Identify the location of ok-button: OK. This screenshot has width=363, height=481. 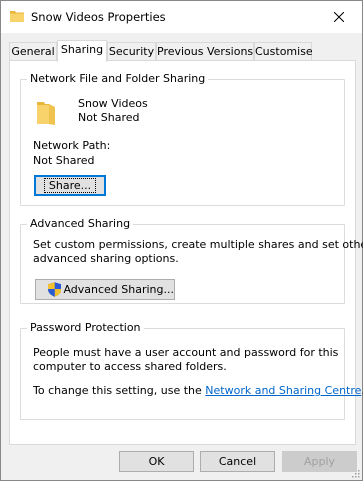
(156, 461).